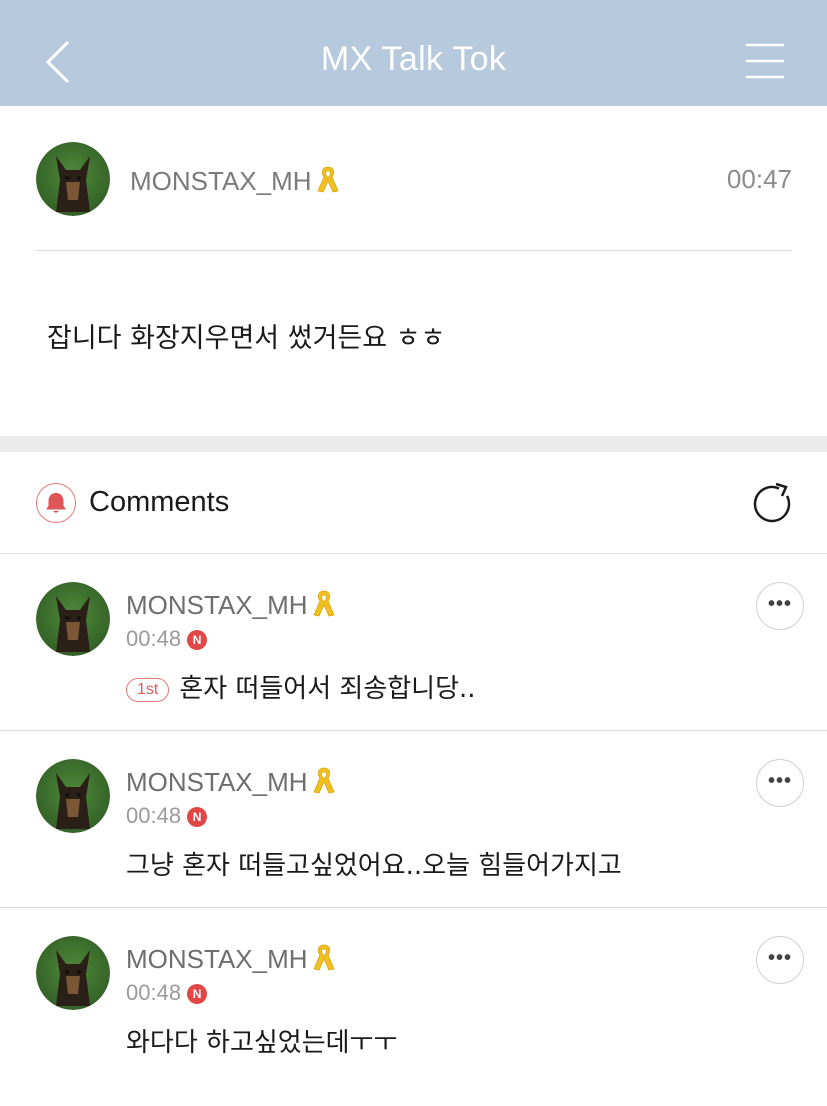 This screenshot has height=1106, width=827. Describe the element at coordinates (759, 179) in the screenshot. I see `post-timestamp: 00:47` at that location.